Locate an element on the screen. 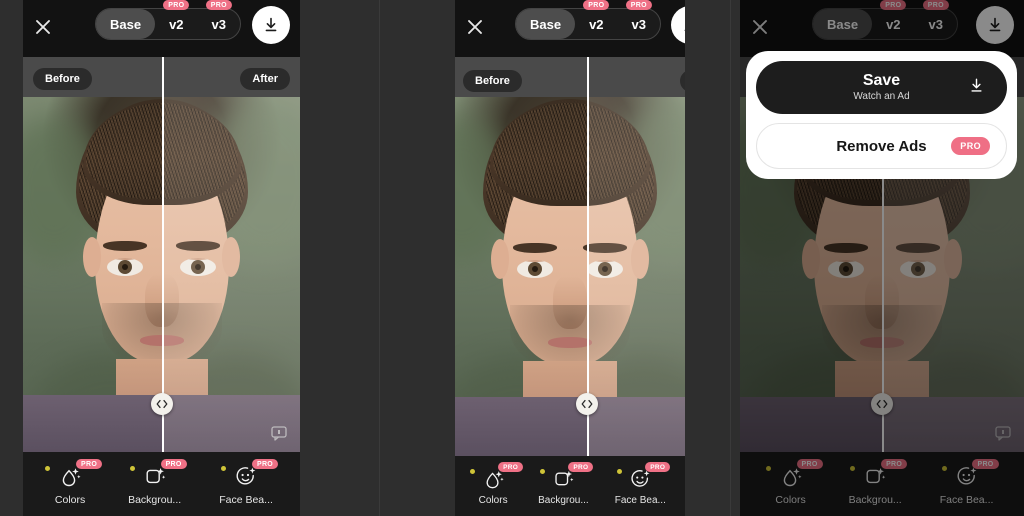 This screenshot has height=516, width=1024. save-action-sheet: Save Watch an Ad Remove Ads PRO is located at coordinates (881, 115).